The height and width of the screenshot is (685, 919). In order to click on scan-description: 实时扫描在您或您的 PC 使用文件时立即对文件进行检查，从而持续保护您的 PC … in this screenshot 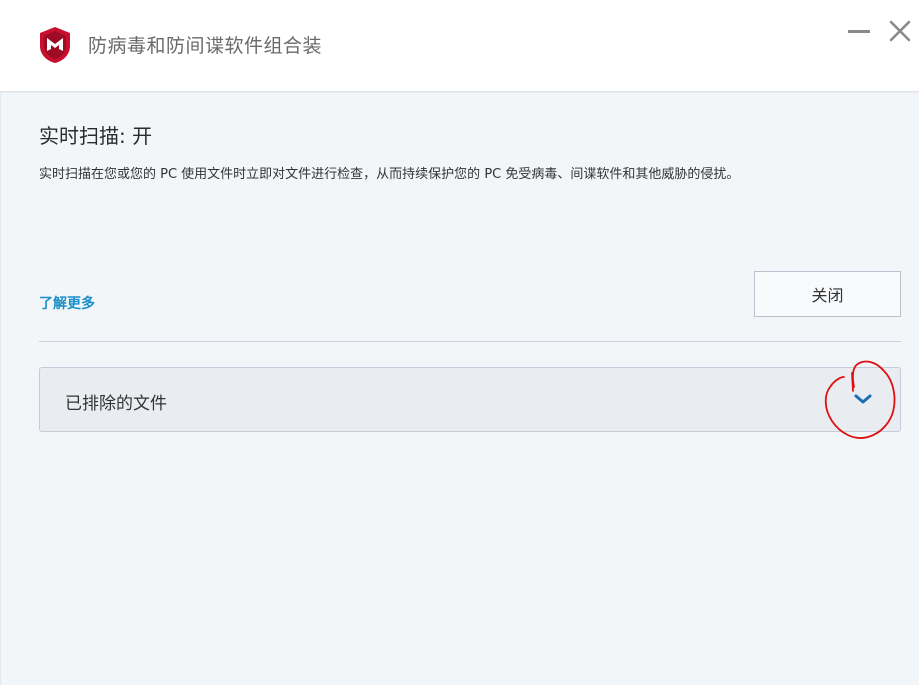, I will do `click(389, 174)`.